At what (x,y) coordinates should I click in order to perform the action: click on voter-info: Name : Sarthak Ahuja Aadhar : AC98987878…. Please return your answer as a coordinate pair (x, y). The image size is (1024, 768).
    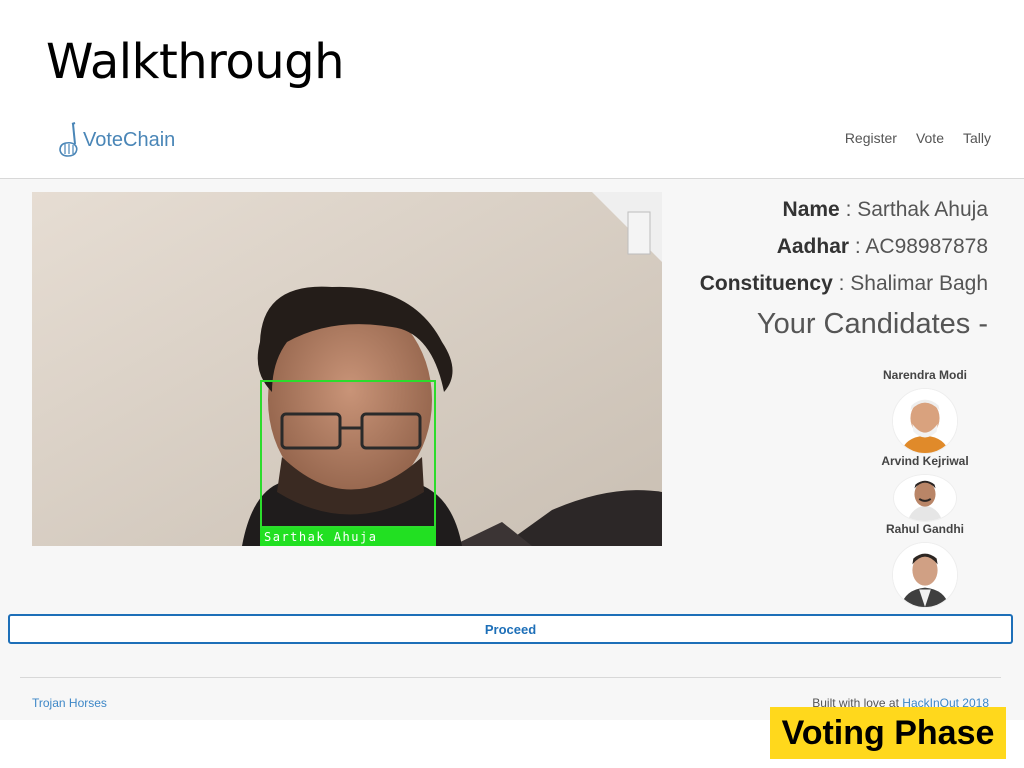
    Looking at the image, I should click on (844, 251).